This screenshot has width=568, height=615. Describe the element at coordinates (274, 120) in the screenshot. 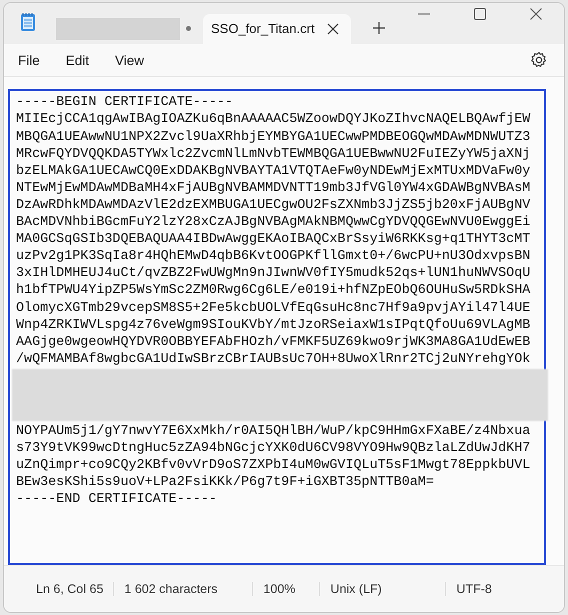

I see `text-line: MIIEcjCCA1qgAwIBAgIOAZKu6qBnAAAAAC5WZoowDQYJKoZIhvcNAQELBQAwfjEW` at that location.